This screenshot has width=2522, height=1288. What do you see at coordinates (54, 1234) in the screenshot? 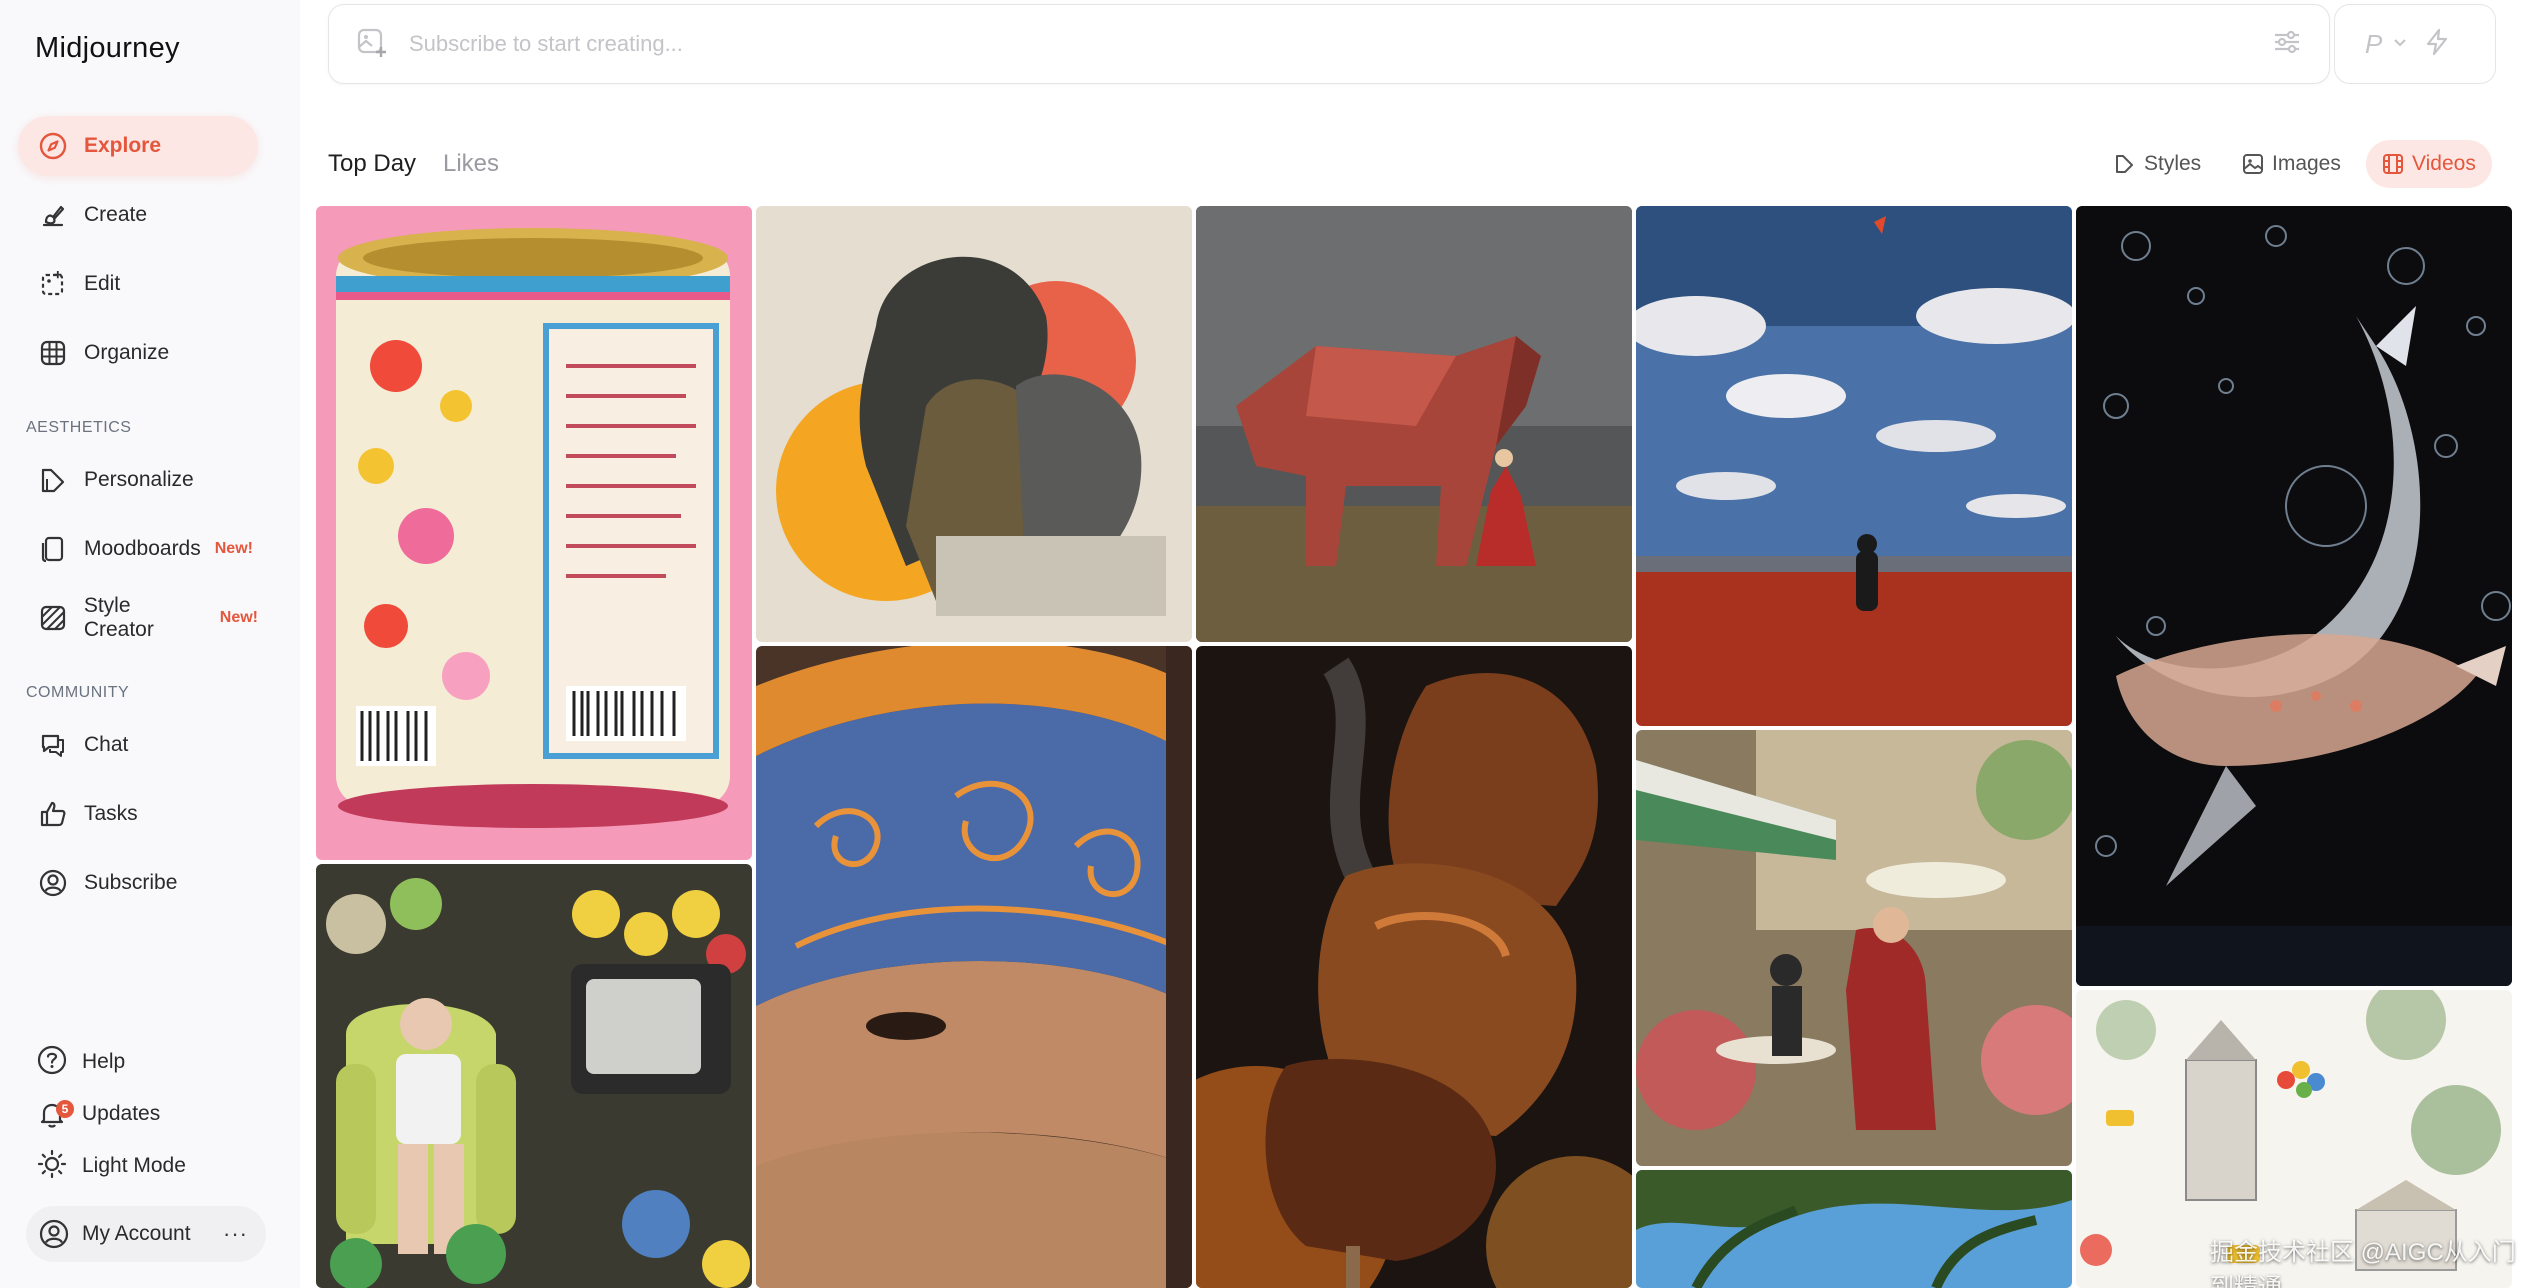
I see `account-icon` at bounding box center [54, 1234].